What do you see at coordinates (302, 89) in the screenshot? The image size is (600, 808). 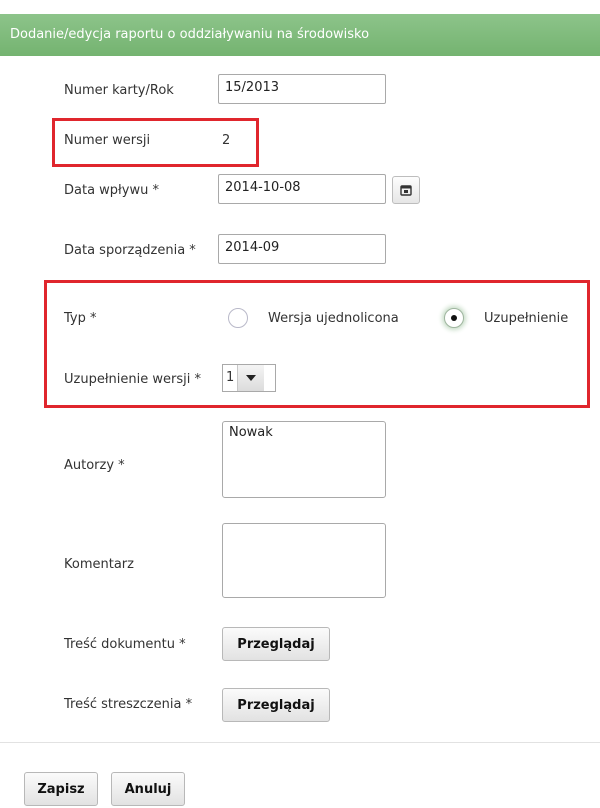 I see `card-number-input: 15/2013` at bounding box center [302, 89].